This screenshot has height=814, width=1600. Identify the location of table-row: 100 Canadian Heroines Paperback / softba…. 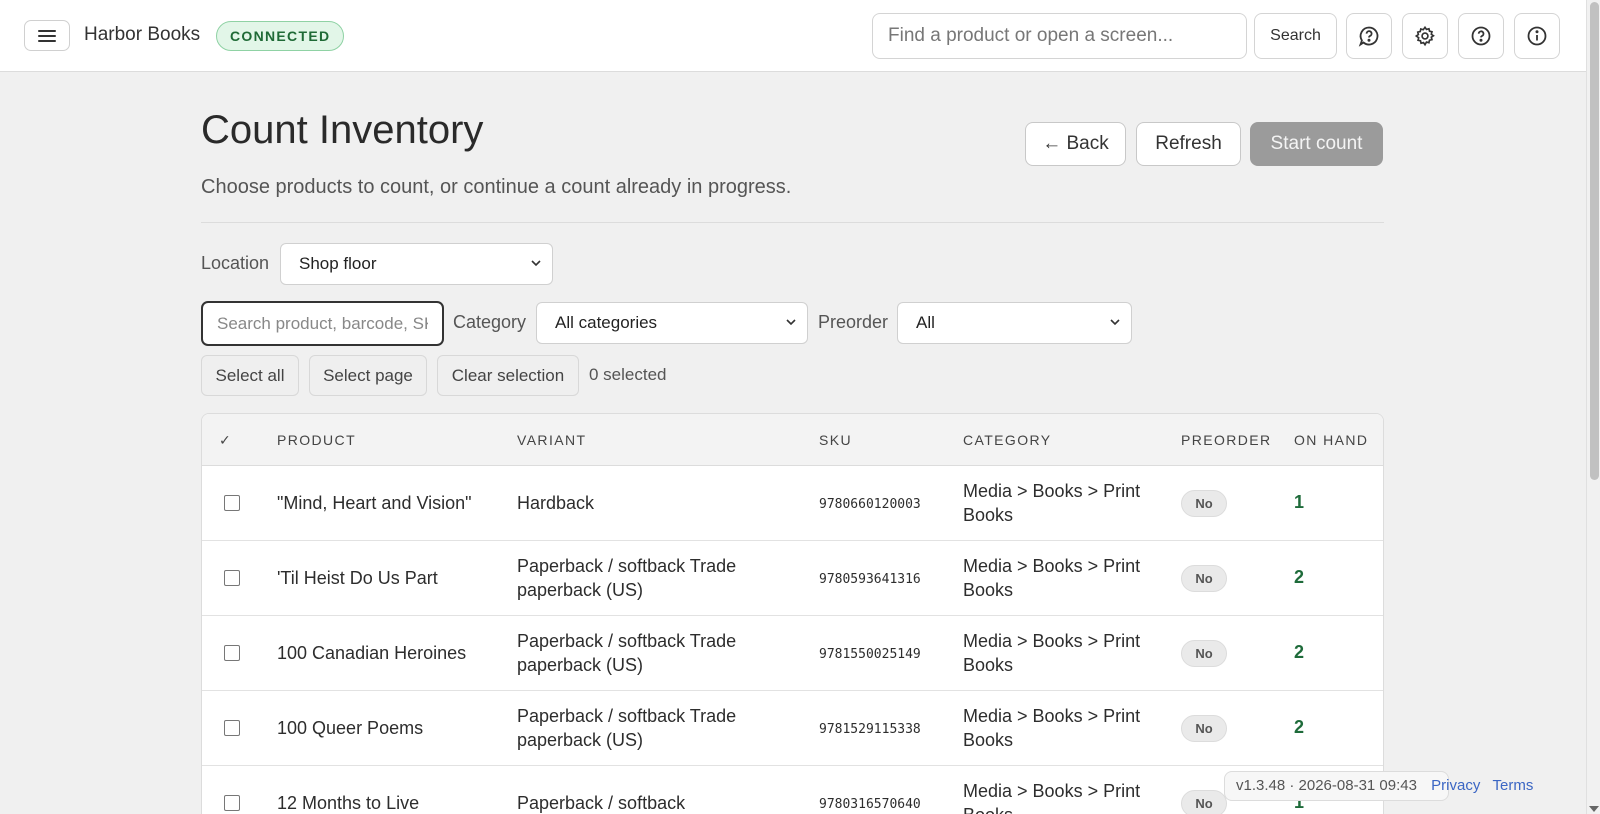
(792, 653).